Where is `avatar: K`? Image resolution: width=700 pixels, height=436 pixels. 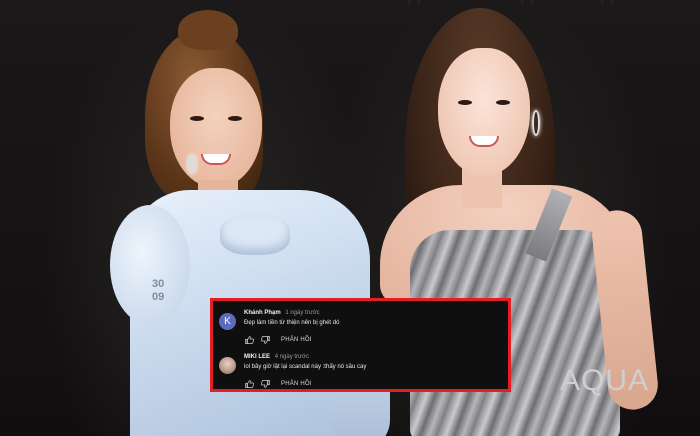 avatar: K is located at coordinates (227, 321).